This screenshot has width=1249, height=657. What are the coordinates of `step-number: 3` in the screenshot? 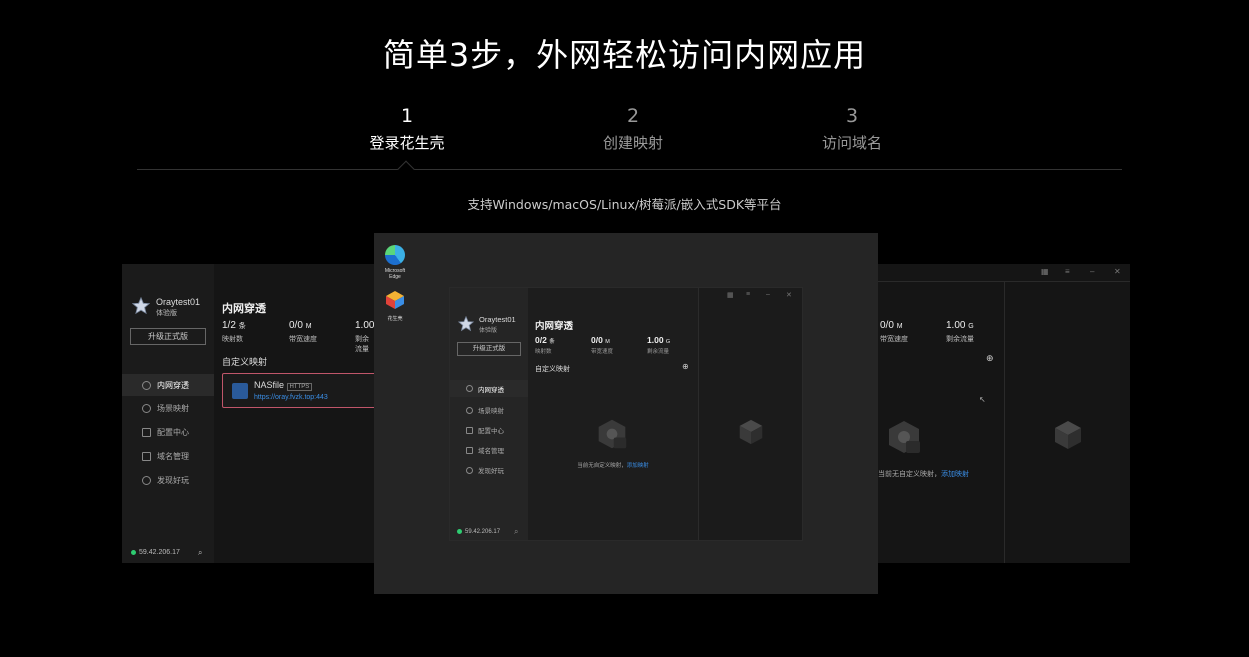 It's located at (852, 116).